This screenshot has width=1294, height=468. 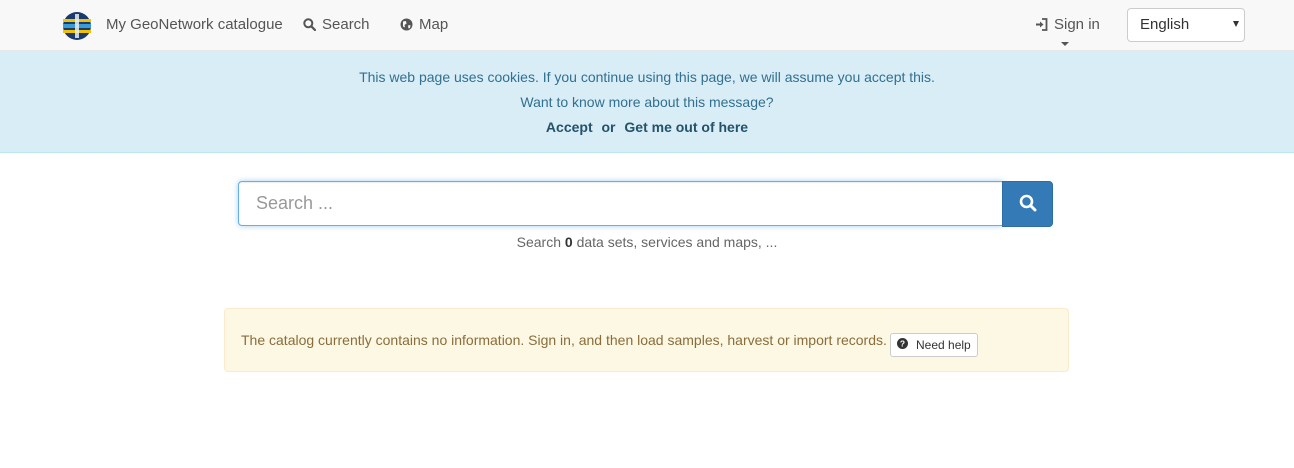 I want to click on nav-map-link: Map, so click(x=424, y=24).